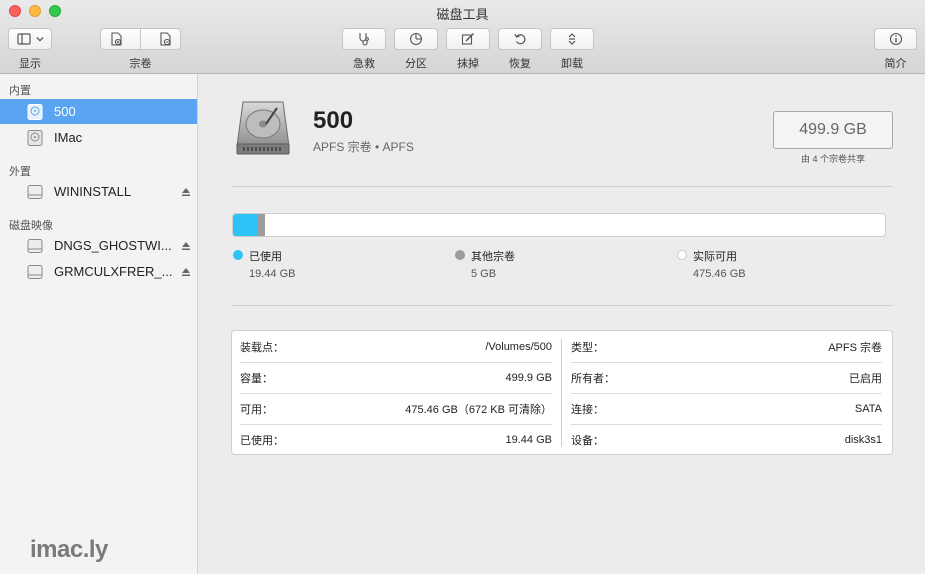  Describe the element at coordinates (256, 378) in the screenshot. I see `info-key: 容量：` at that location.